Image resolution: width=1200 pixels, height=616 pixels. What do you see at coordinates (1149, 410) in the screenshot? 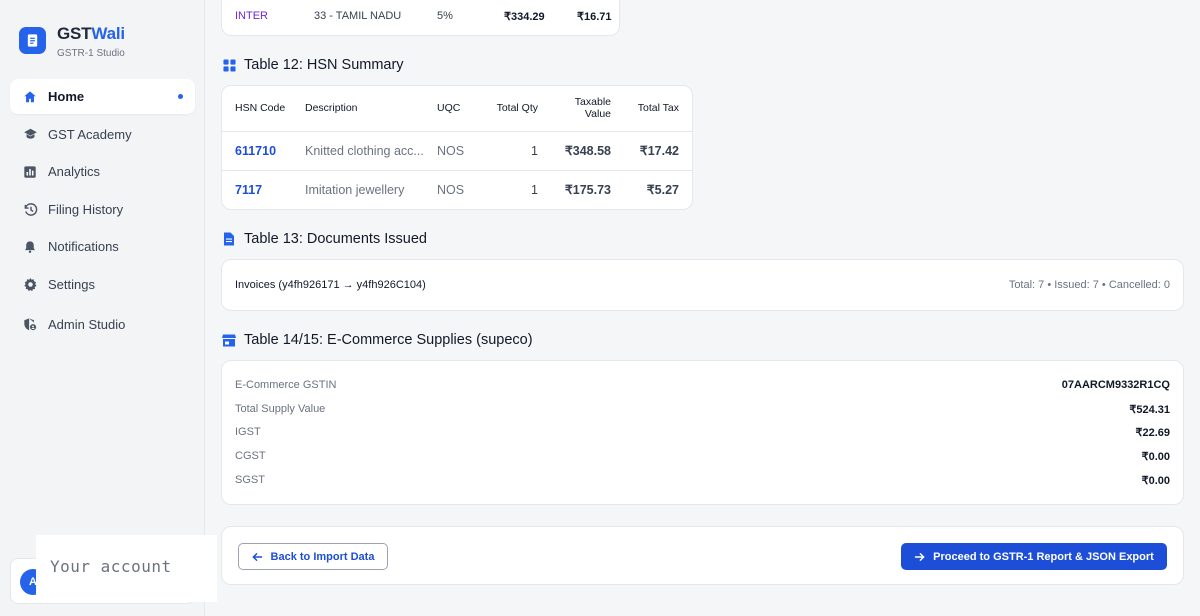
I see `row-value: ₹524.31` at bounding box center [1149, 410].